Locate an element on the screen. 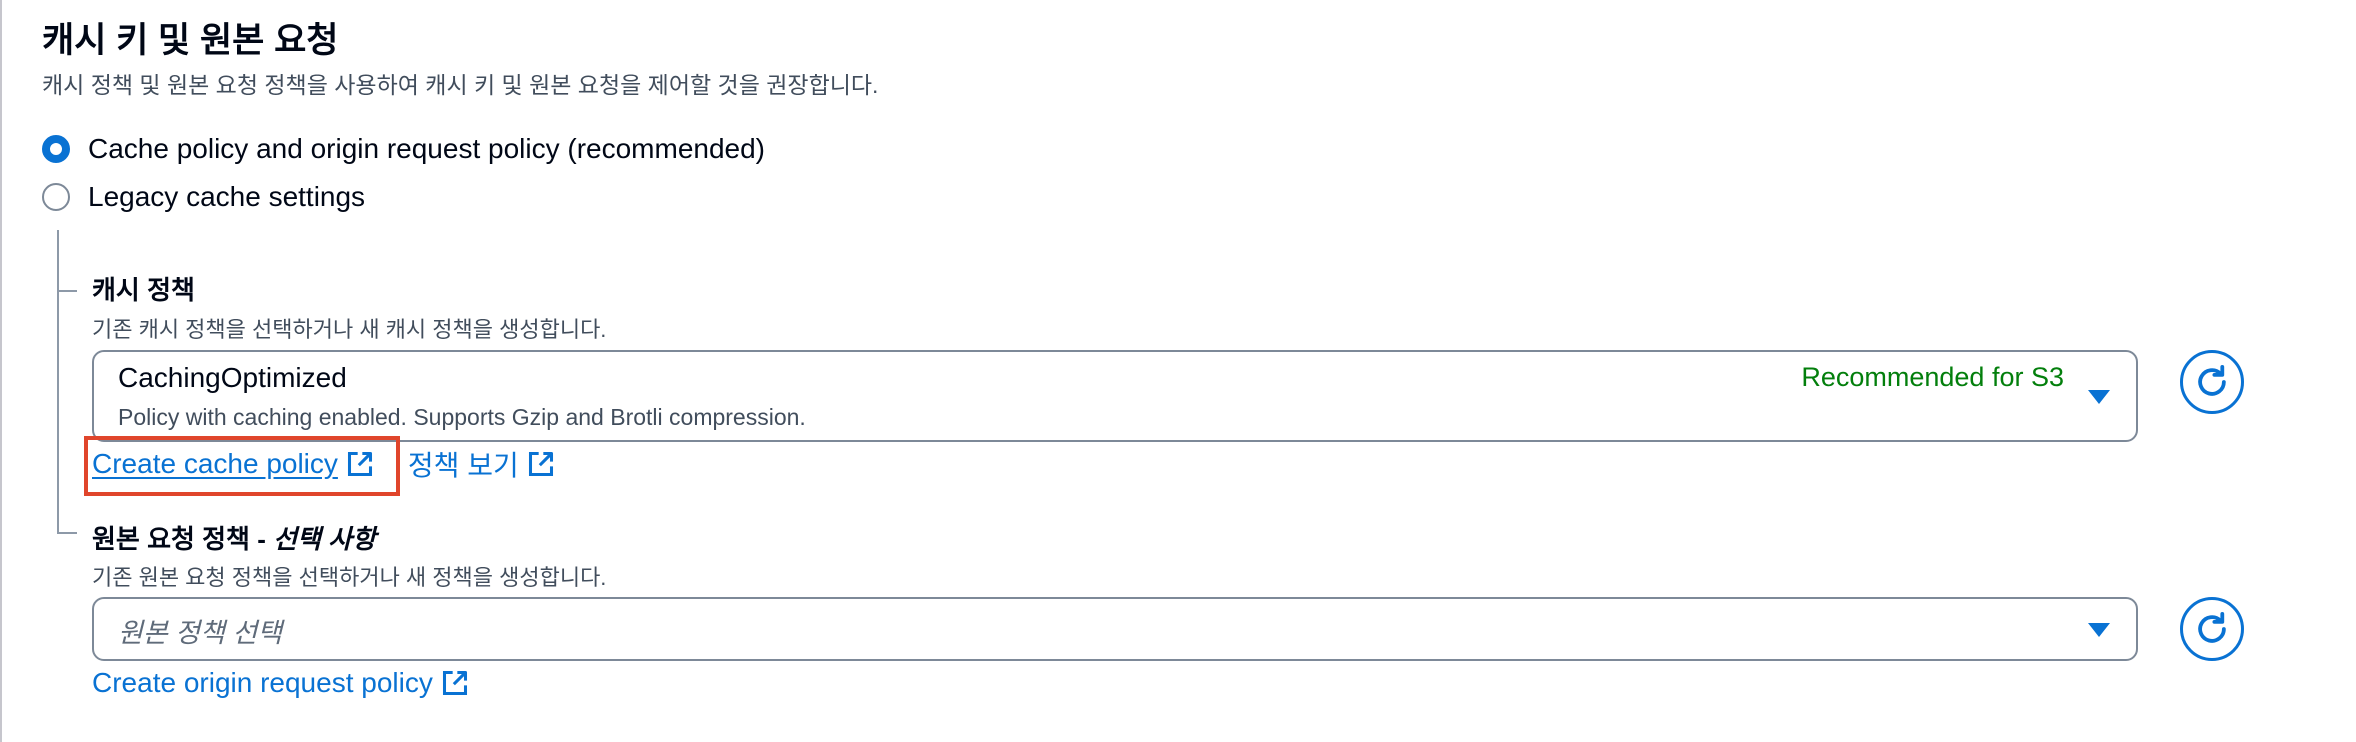 The height and width of the screenshot is (742, 2356). tree-connector-vertical is located at coordinates (58, 381).